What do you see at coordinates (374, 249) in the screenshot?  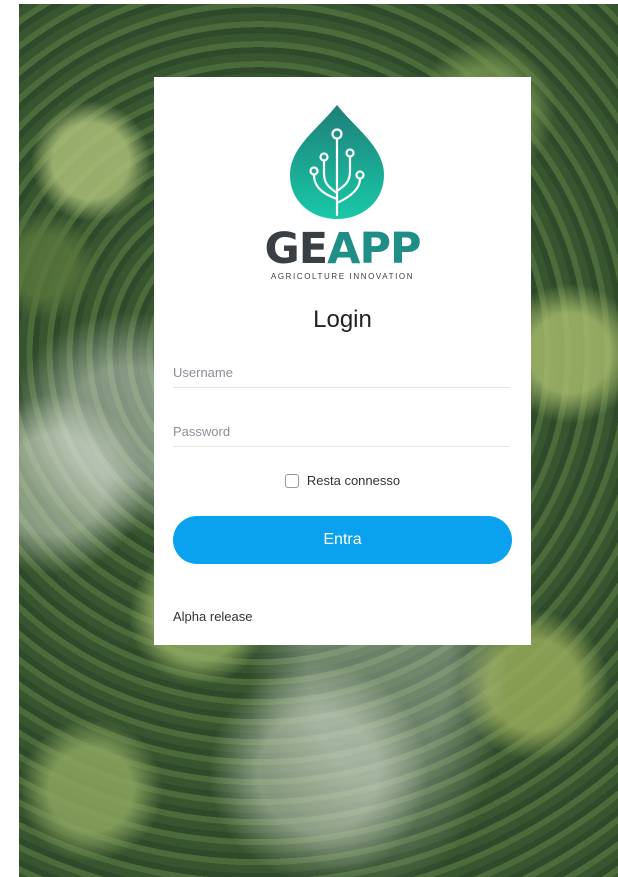 I see `brand-name-part2: APP` at bounding box center [374, 249].